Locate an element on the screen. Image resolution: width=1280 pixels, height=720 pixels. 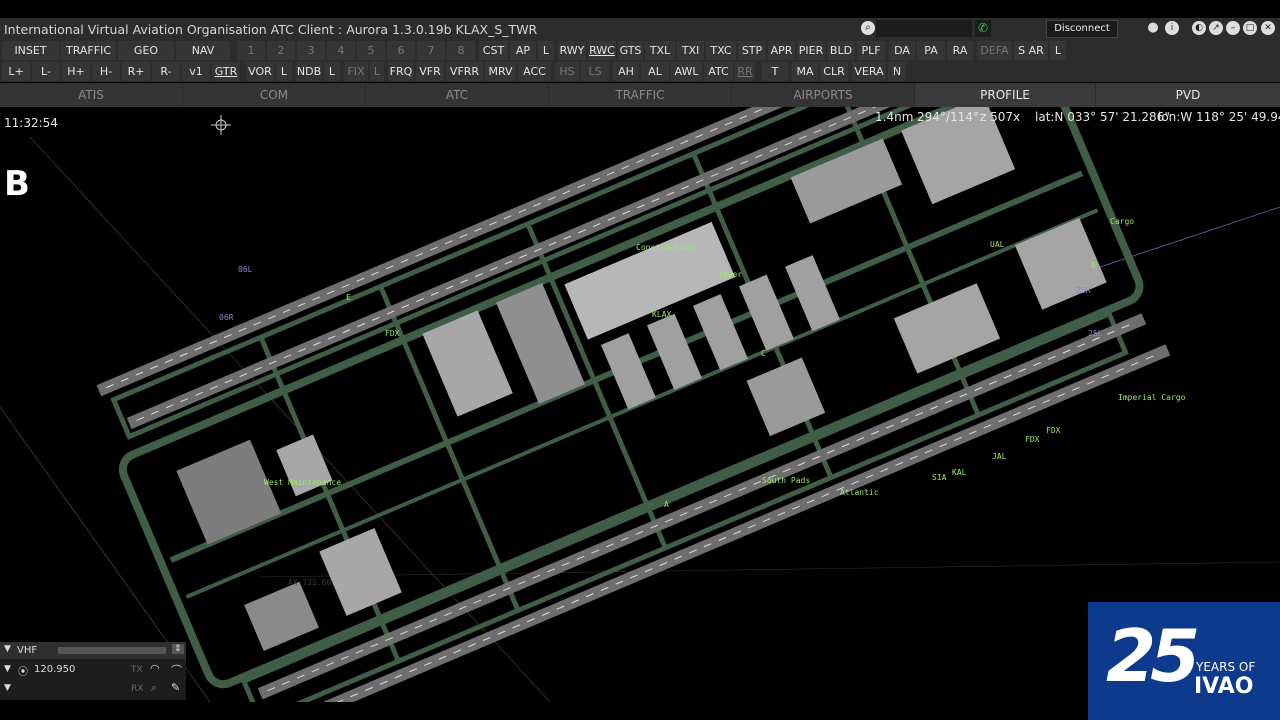
ap-button: AP is located at coordinates (523, 50).